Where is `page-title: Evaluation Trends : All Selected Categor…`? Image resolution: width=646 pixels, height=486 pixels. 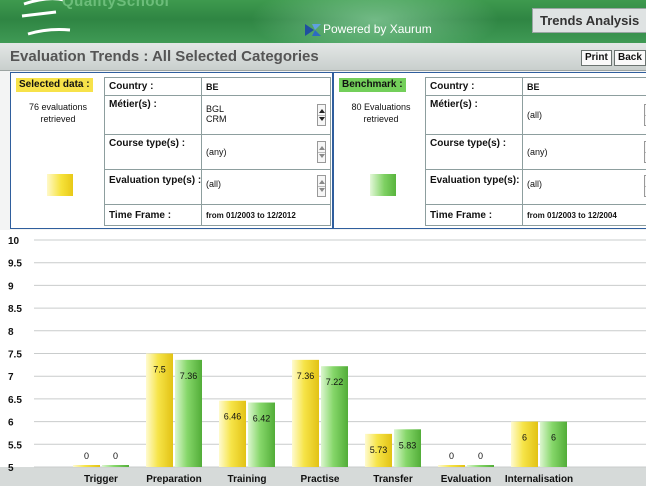 page-title: Evaluation Trends : All Selected Categor… is located at coordinates (164, 56).